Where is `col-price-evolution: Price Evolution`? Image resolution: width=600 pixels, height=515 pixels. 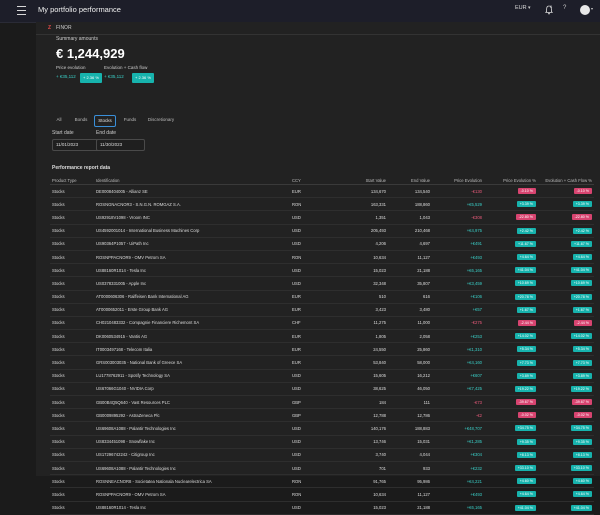
col-price-evolution: Price Evolution is located at coordinates (458, 180).